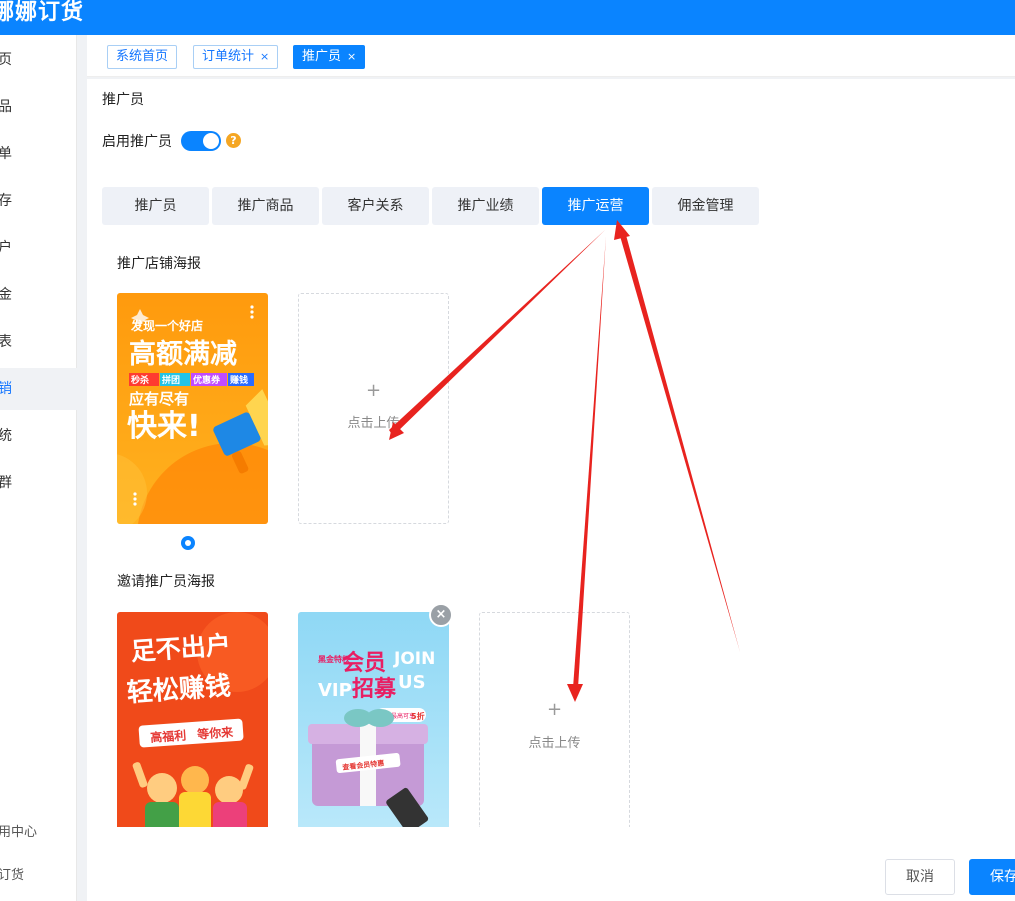 Image resolution: width=1015 pixels, height=901 pixels. Describe the element at coordinates (375, 206) in the screenshot. I see `tab-customer-relations: 客户关系` at that location.